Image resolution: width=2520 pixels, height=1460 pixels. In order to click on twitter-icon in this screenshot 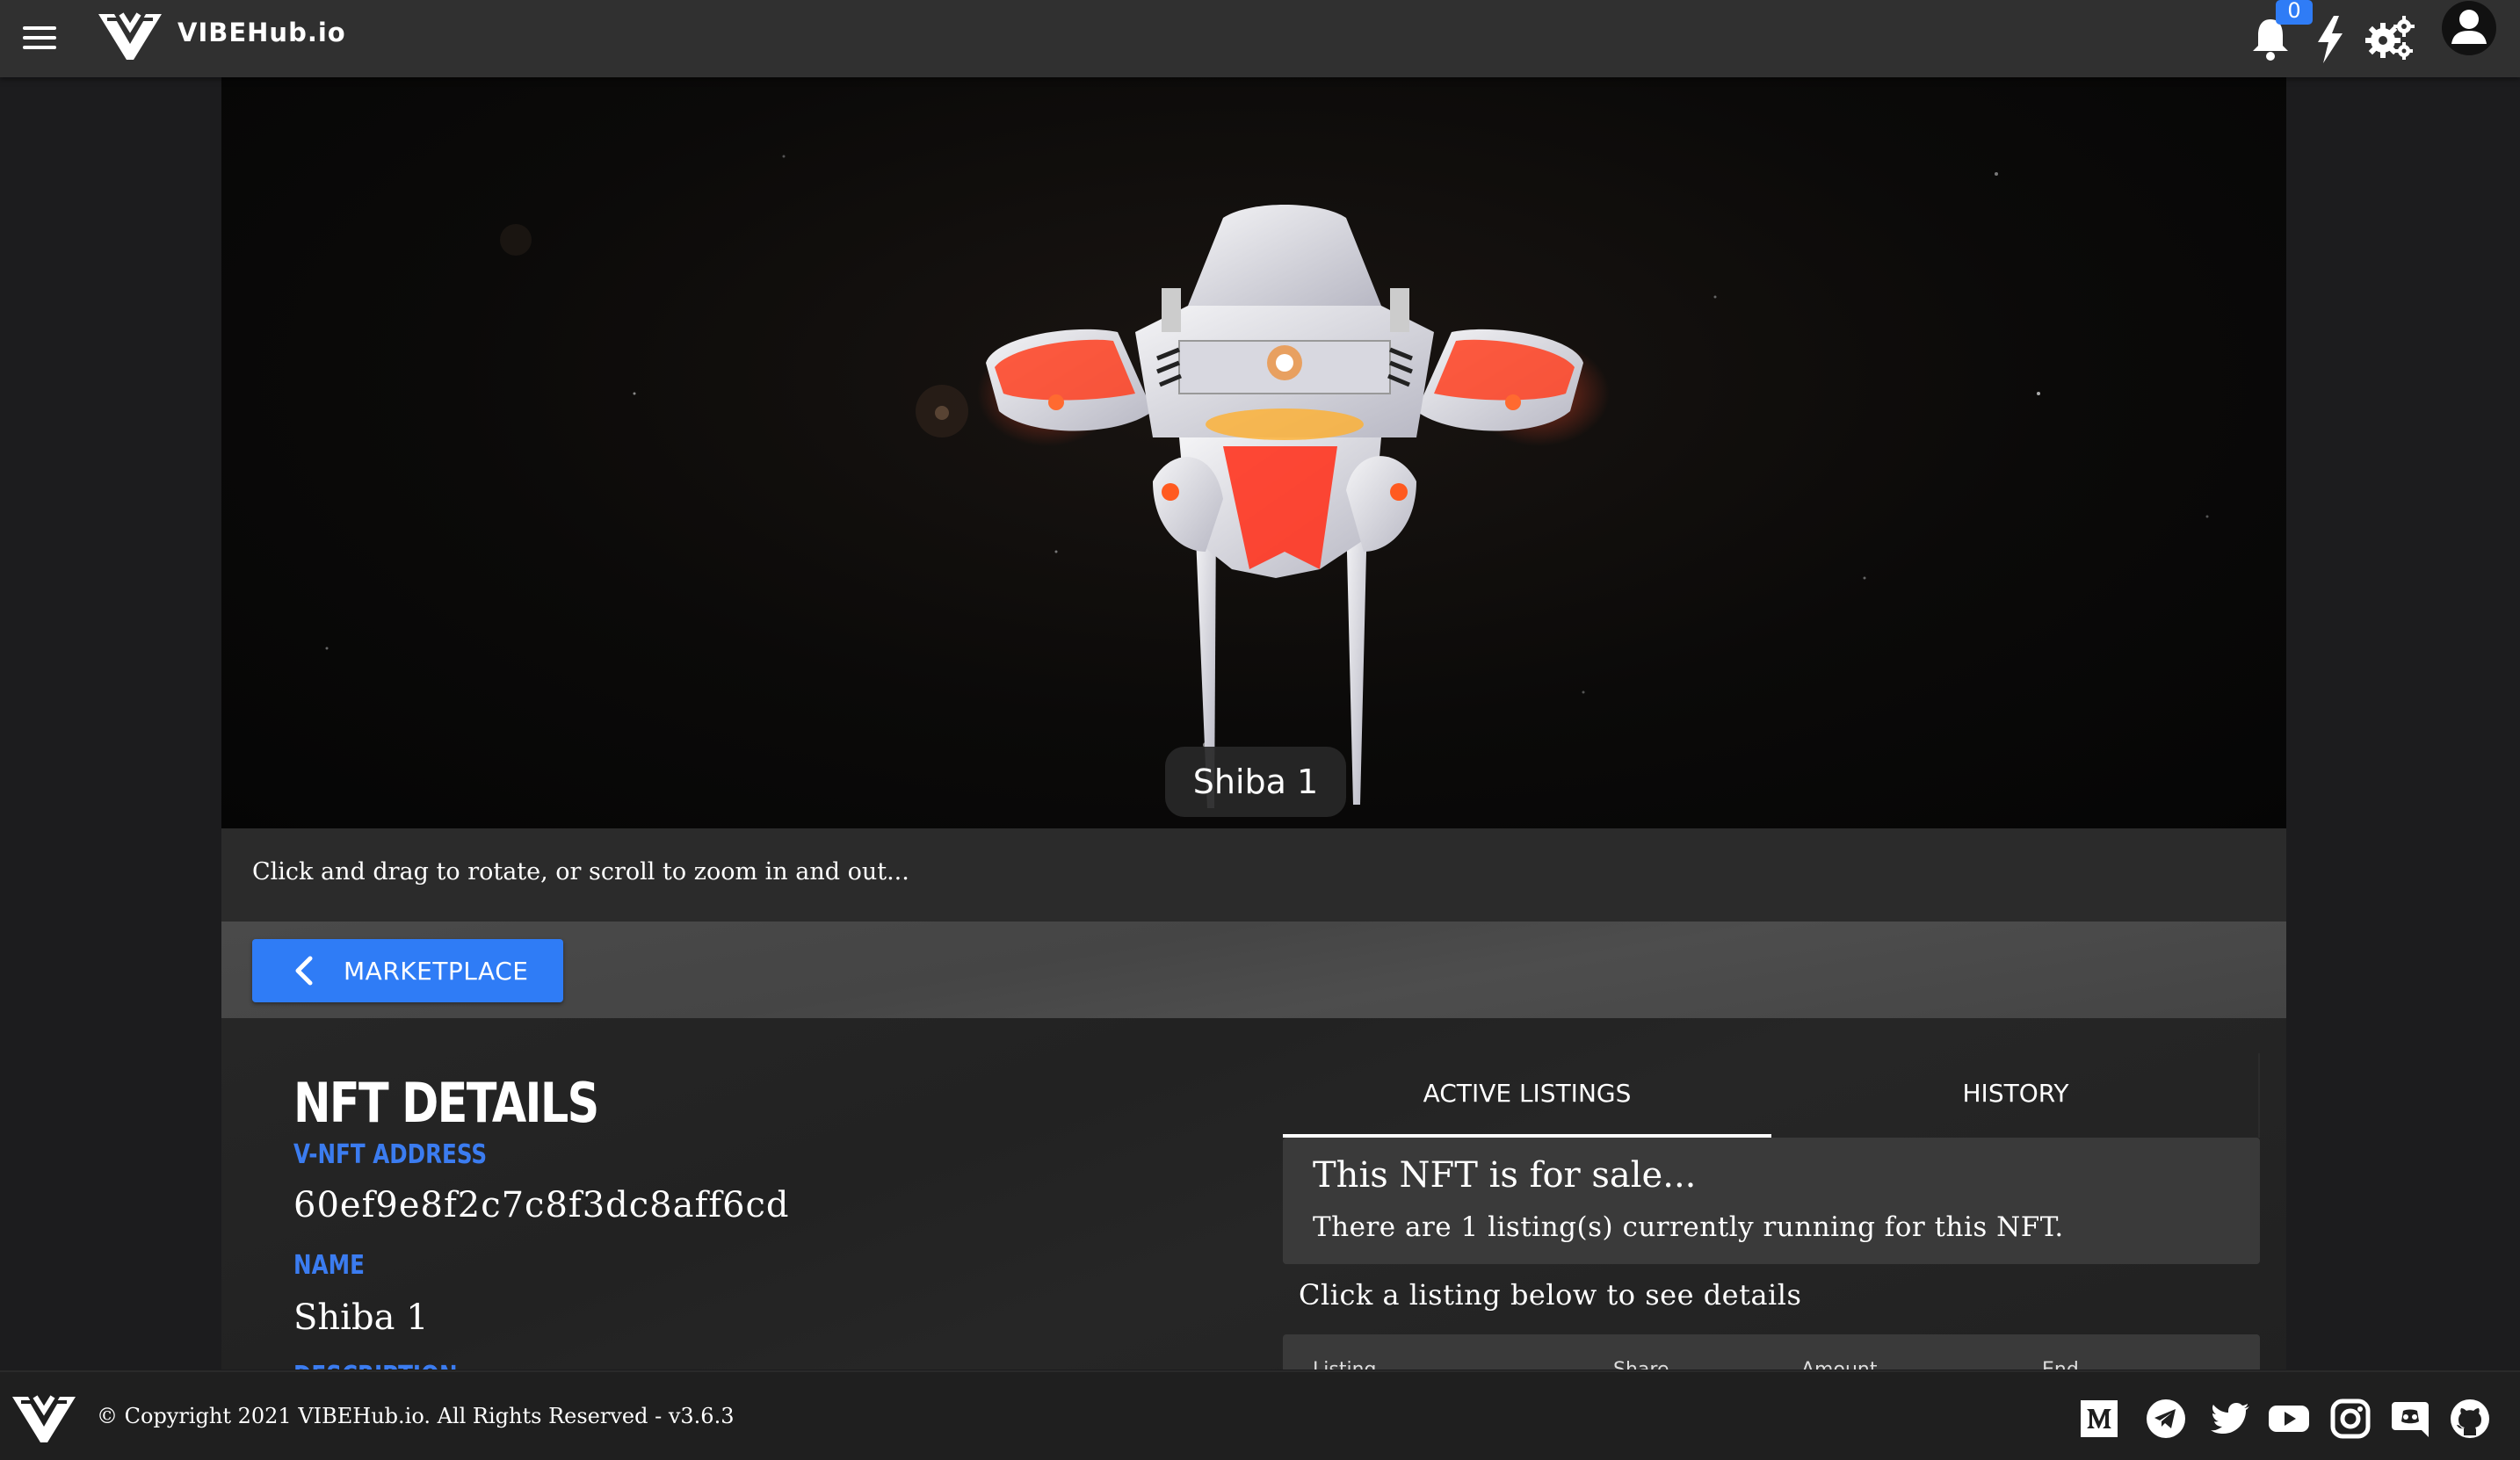, I will do `click(2231, 1419)`.